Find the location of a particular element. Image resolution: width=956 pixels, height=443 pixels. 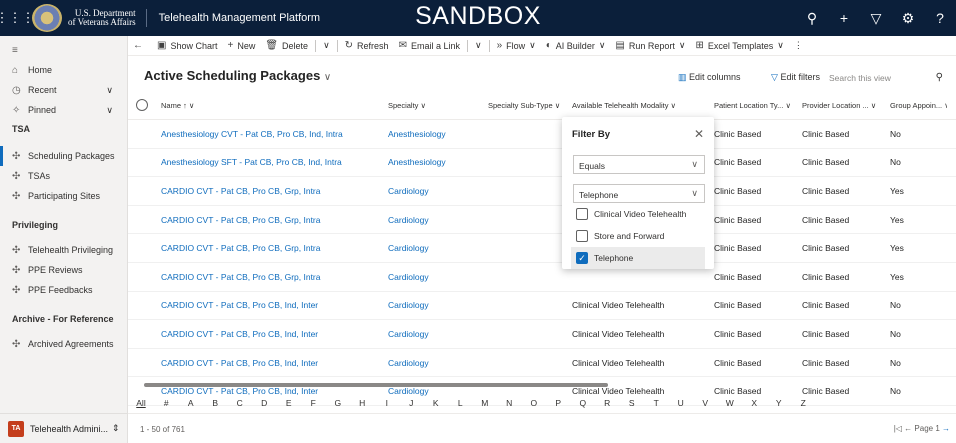

back-button: ← is located at coordinates (140, 45).